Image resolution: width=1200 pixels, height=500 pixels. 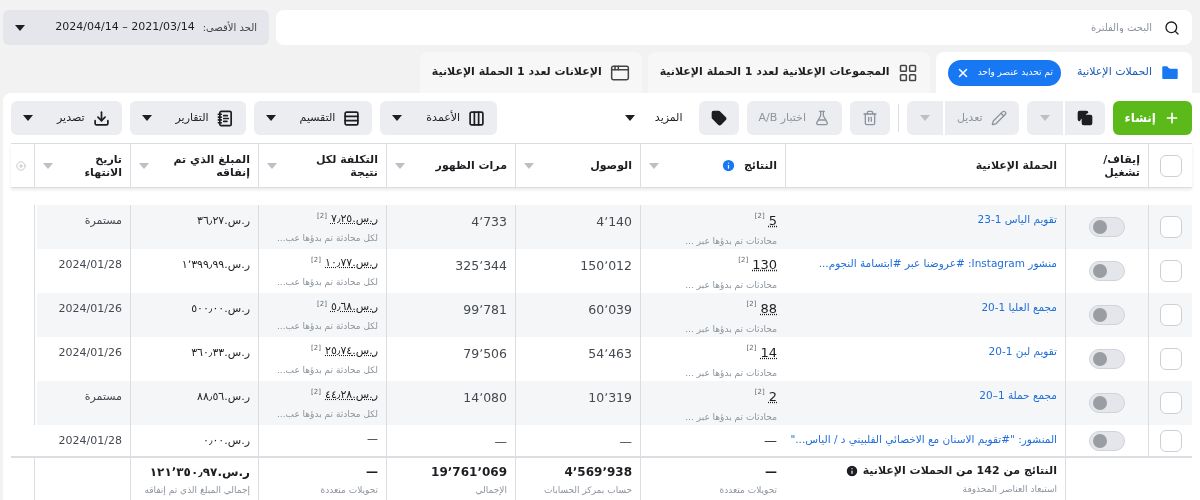 I want to click on column-header: مرات الظهور, so click(x=451, y=165).